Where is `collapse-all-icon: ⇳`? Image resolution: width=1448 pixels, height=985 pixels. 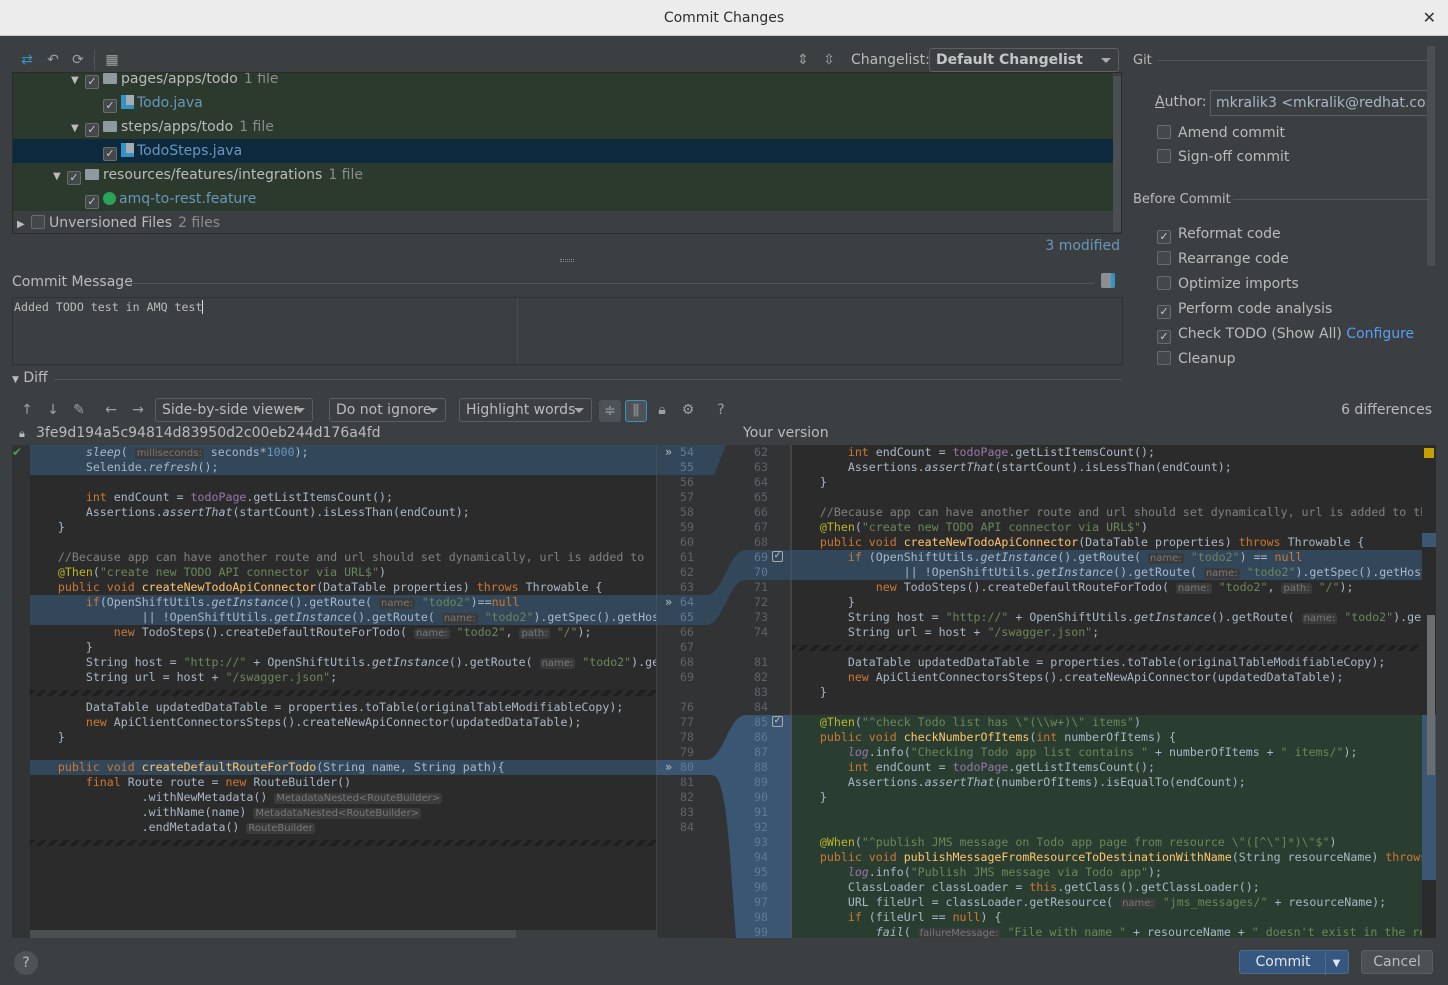 collapse-all-icon: ⇳ is located at coordinates (829, 60).